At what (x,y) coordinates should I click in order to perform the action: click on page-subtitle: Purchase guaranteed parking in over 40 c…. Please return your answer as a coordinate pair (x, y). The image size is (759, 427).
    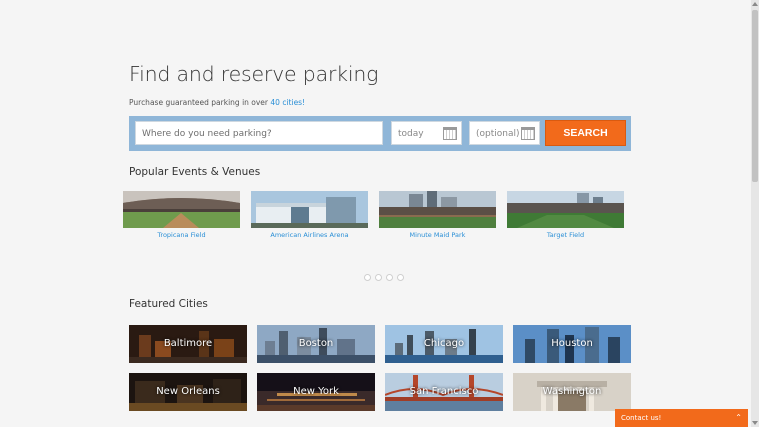
    Looking at the image, I should click on (217, 102).